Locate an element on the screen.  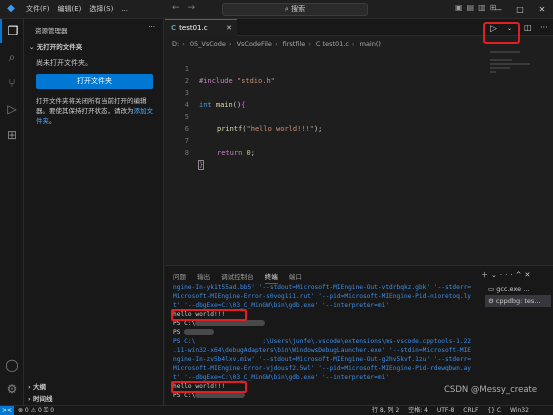
outline-label: 大纲 is located at coordinates (39, 387).